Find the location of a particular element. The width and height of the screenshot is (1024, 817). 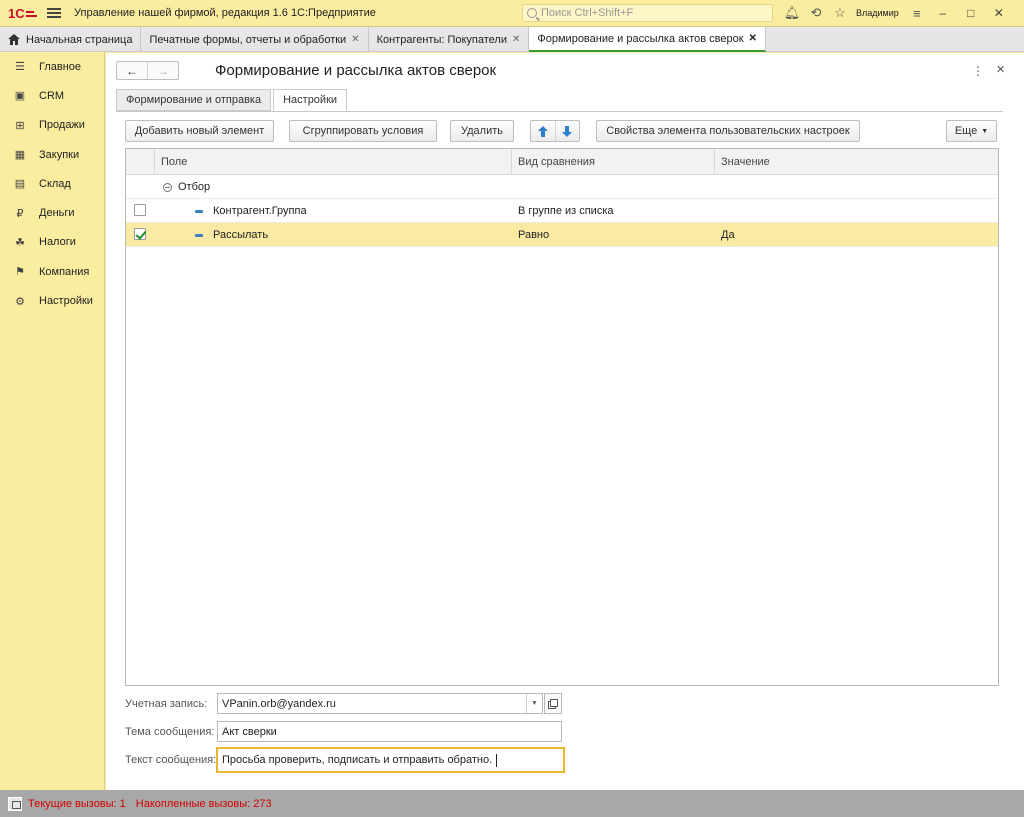

account-label: Учетная запись: is located at coordinates (166, 704).